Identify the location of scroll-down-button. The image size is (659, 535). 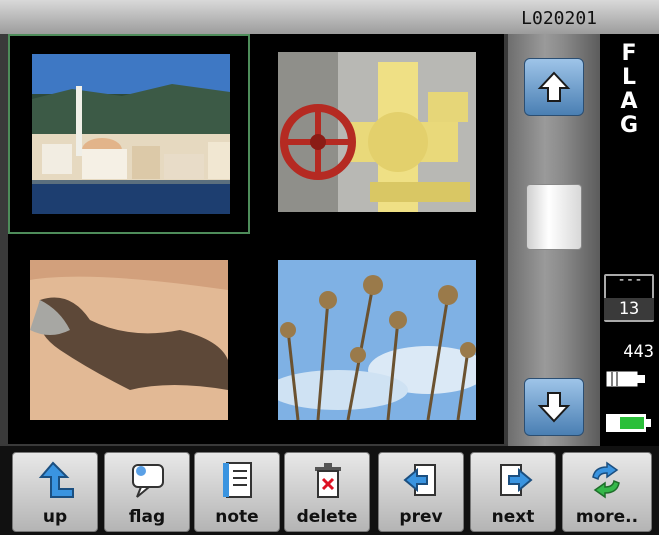
(554, 407).